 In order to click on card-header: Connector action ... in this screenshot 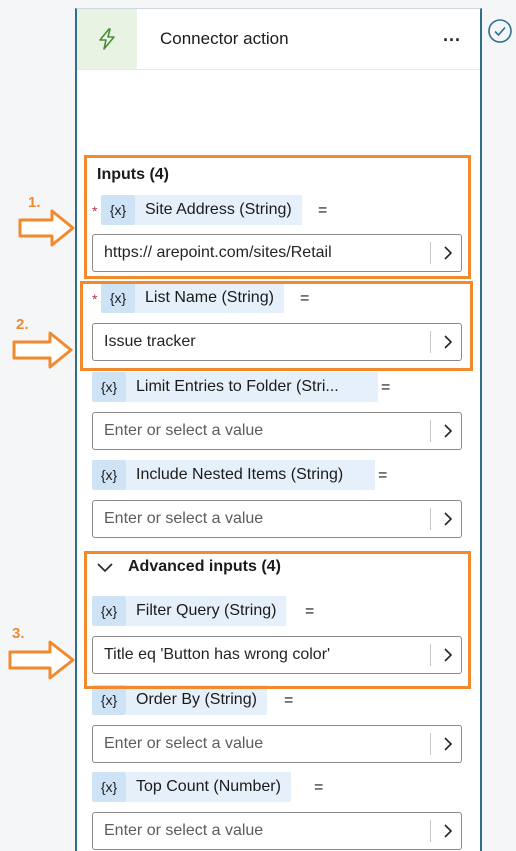, I will do `click(278, 39)`.